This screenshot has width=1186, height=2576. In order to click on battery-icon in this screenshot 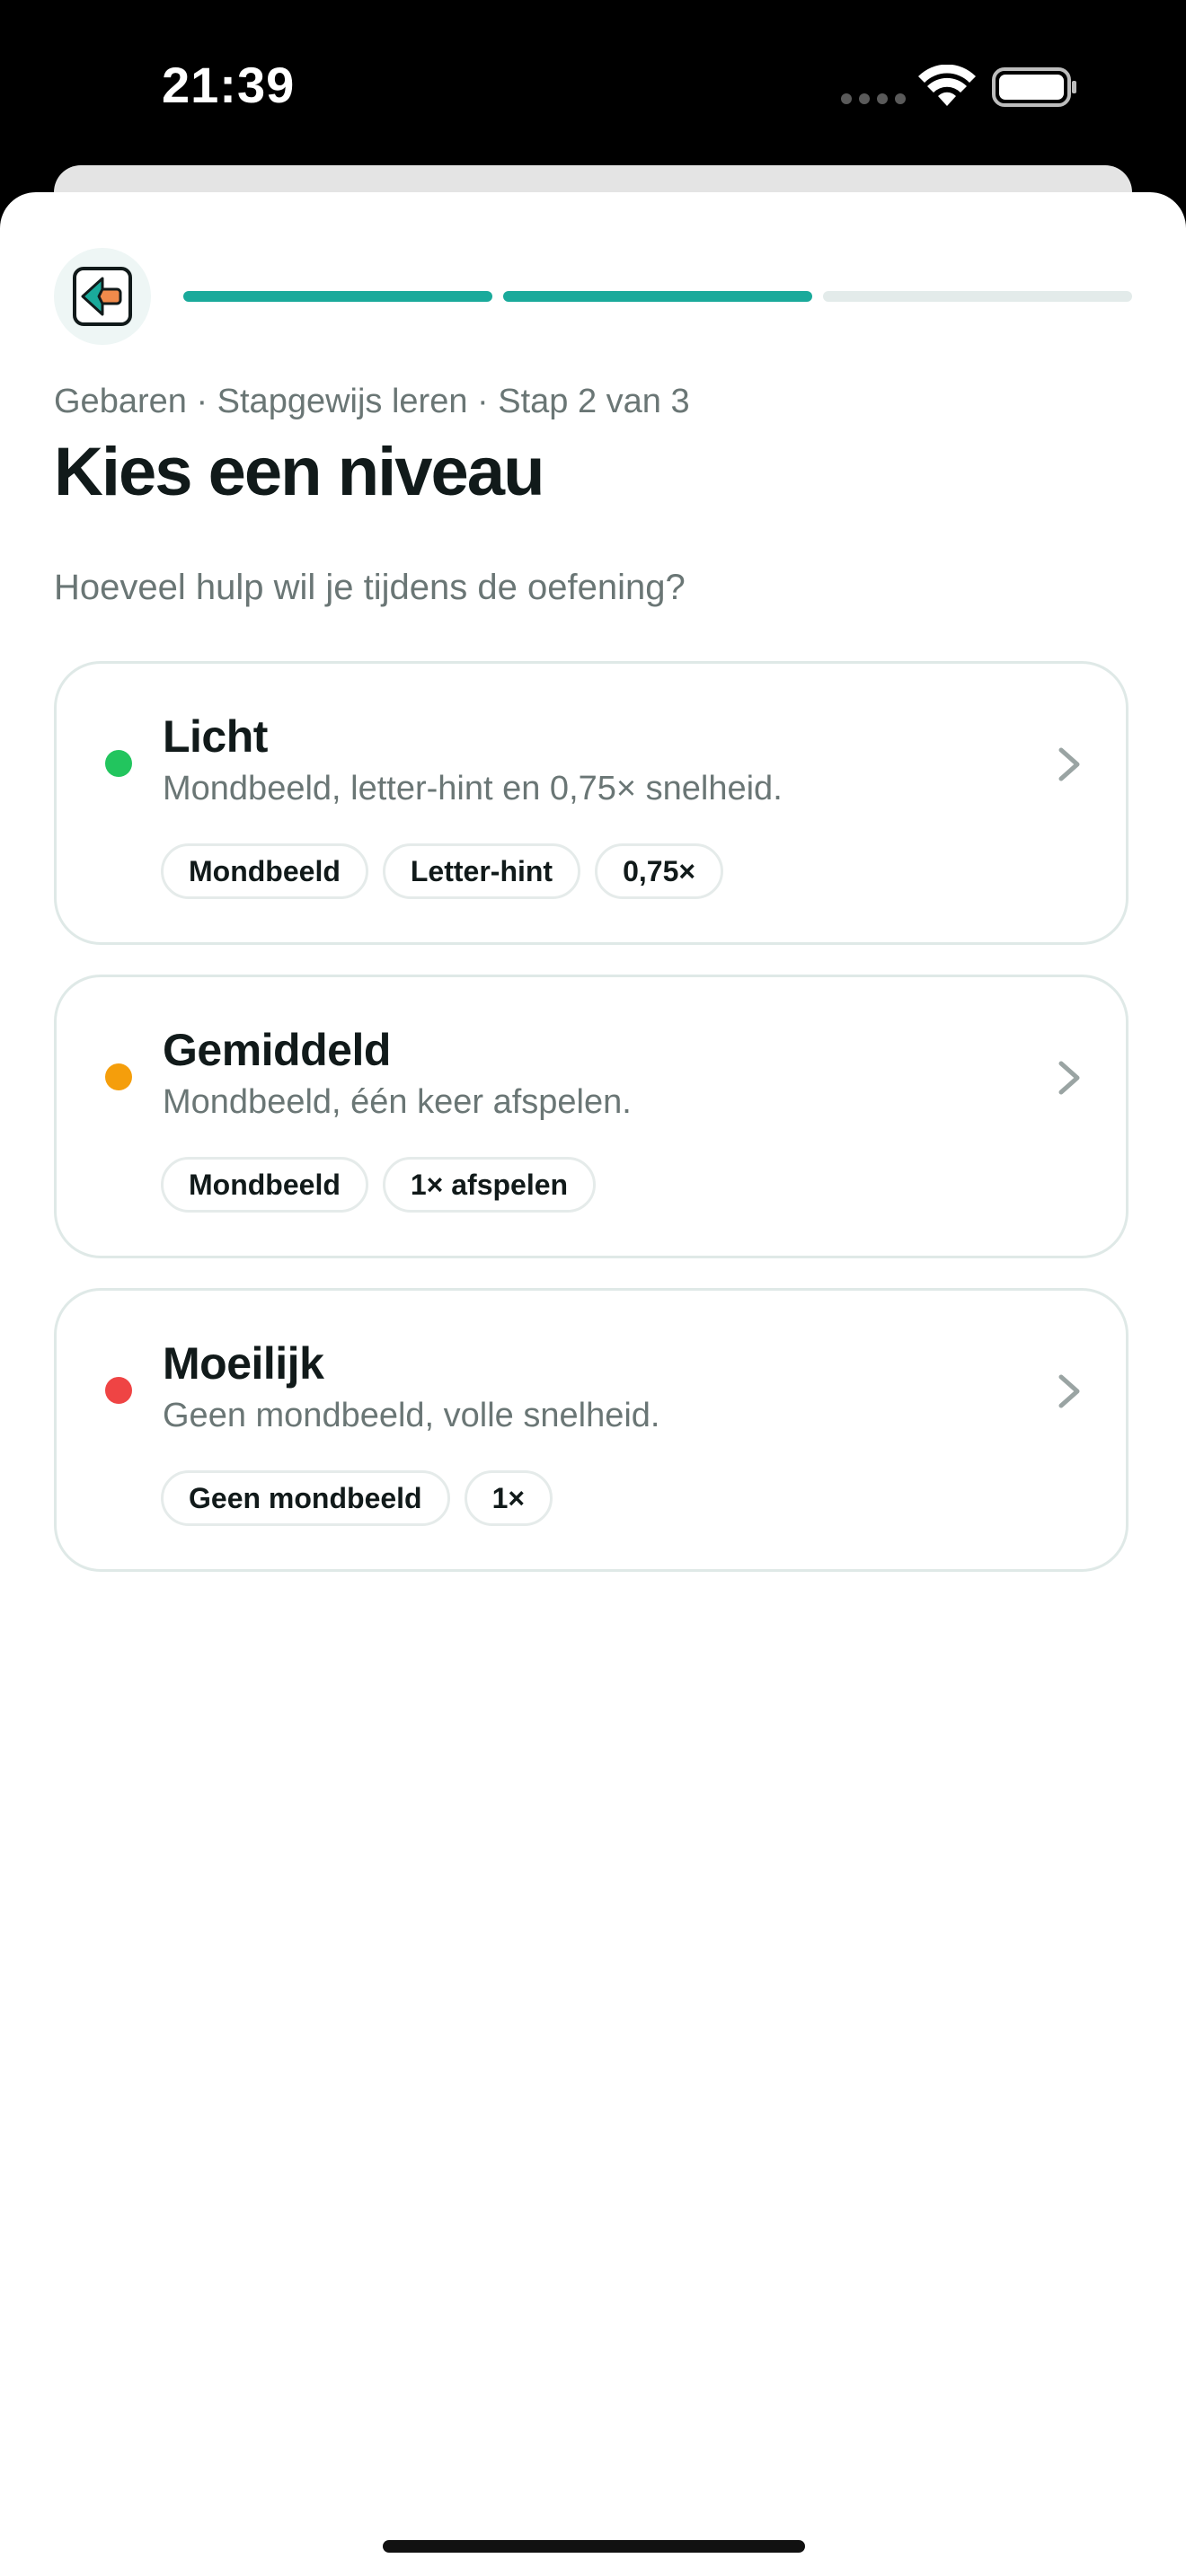, I will do `click(1034, 87)`.